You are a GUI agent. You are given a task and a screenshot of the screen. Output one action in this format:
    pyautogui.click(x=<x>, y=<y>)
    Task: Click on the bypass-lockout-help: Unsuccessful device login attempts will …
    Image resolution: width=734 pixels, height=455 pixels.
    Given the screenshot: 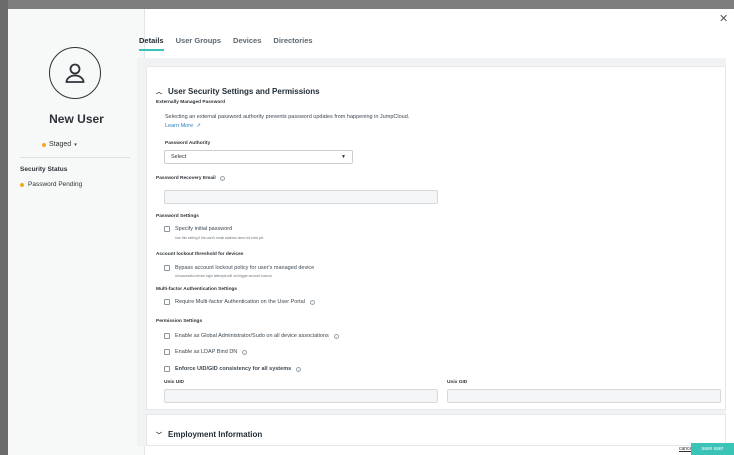 What is the action you would take?
    pyautogui.click(x=224, y=276)
    